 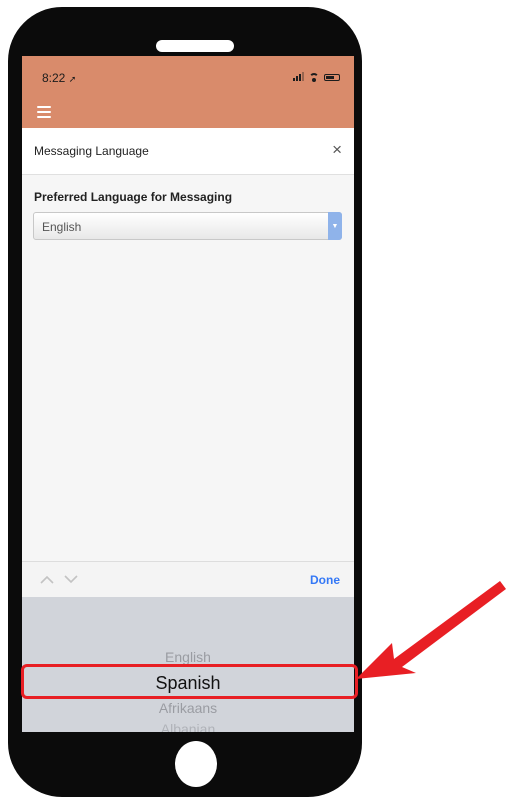 I want to click on picker-option: Albanian, so click(x=188, y=726).